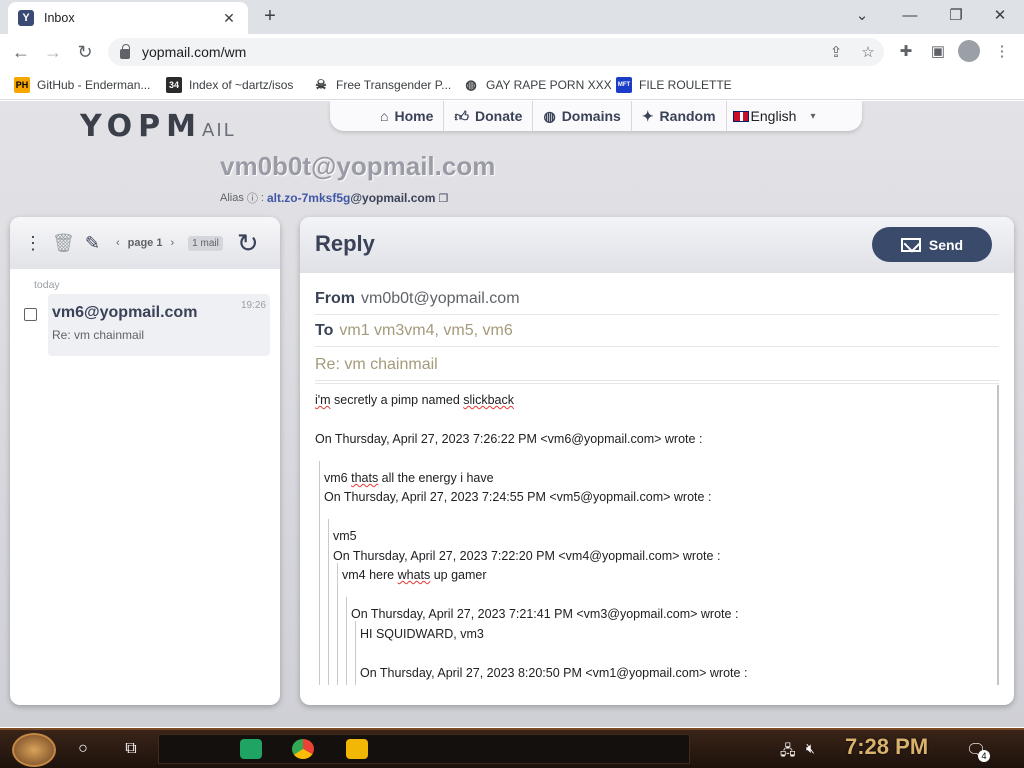  What do you see at coordinates (868, 52) in the screenshot?
I see `bookmark-star-icon: ☆` at bounding box center [868, 52].